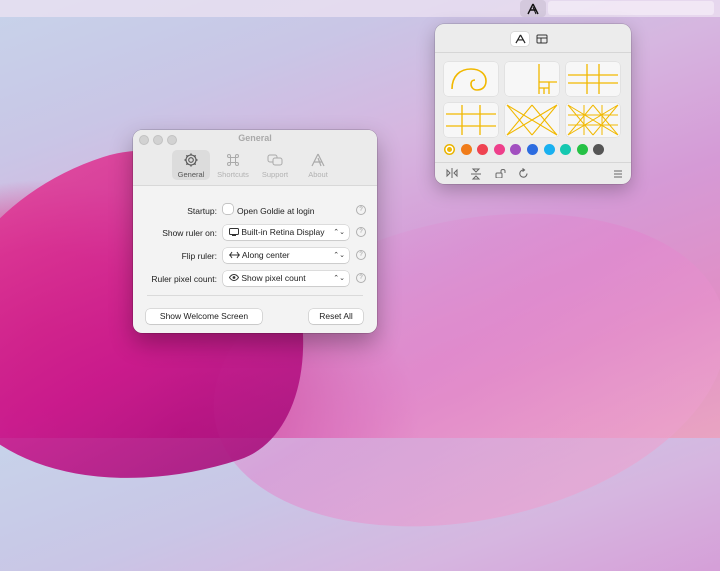  I want to click on reset-all-button: Reset All, so click(336, 316).